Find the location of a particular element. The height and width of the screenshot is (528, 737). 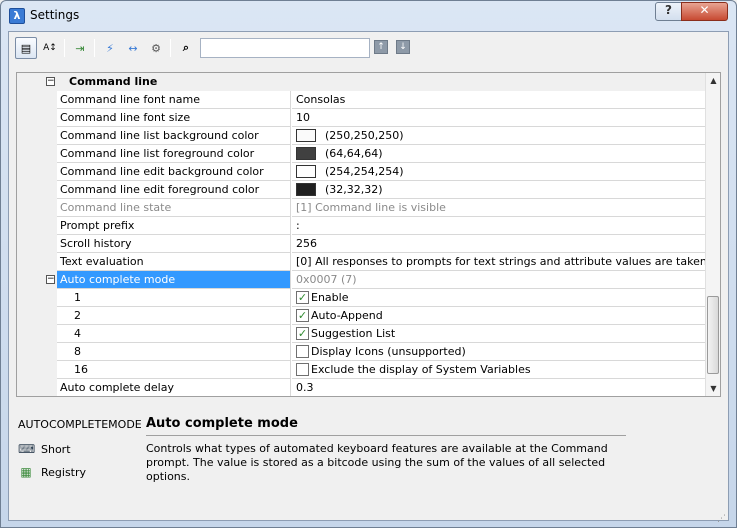

bitflag-row: 8 Display Icons (unsupported) is located at coordinates (361, 352).